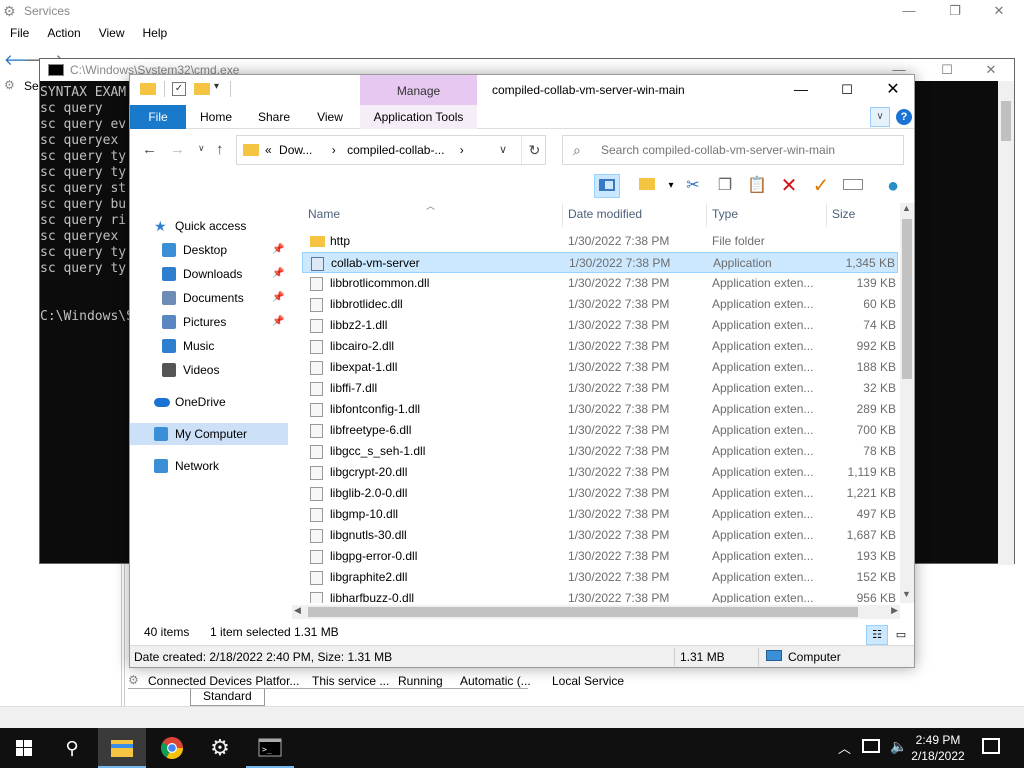 This screenshot has height=771, width=1024. What do you see at coordinates (216, 86) in the screenshot?
I see `chevron-down-icon: ▾` at bounding box center [216, 86].